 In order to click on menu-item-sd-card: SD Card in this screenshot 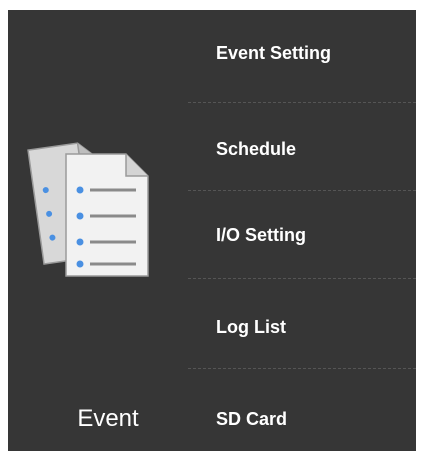, I will do `click(302, 419)`.